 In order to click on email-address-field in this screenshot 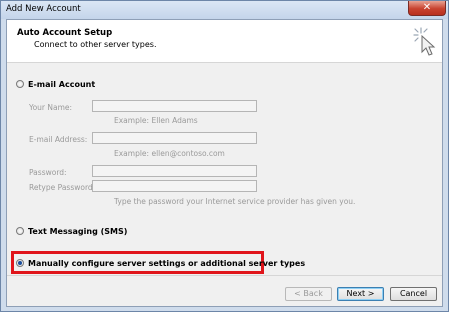, I will do `click(174, 138)`.